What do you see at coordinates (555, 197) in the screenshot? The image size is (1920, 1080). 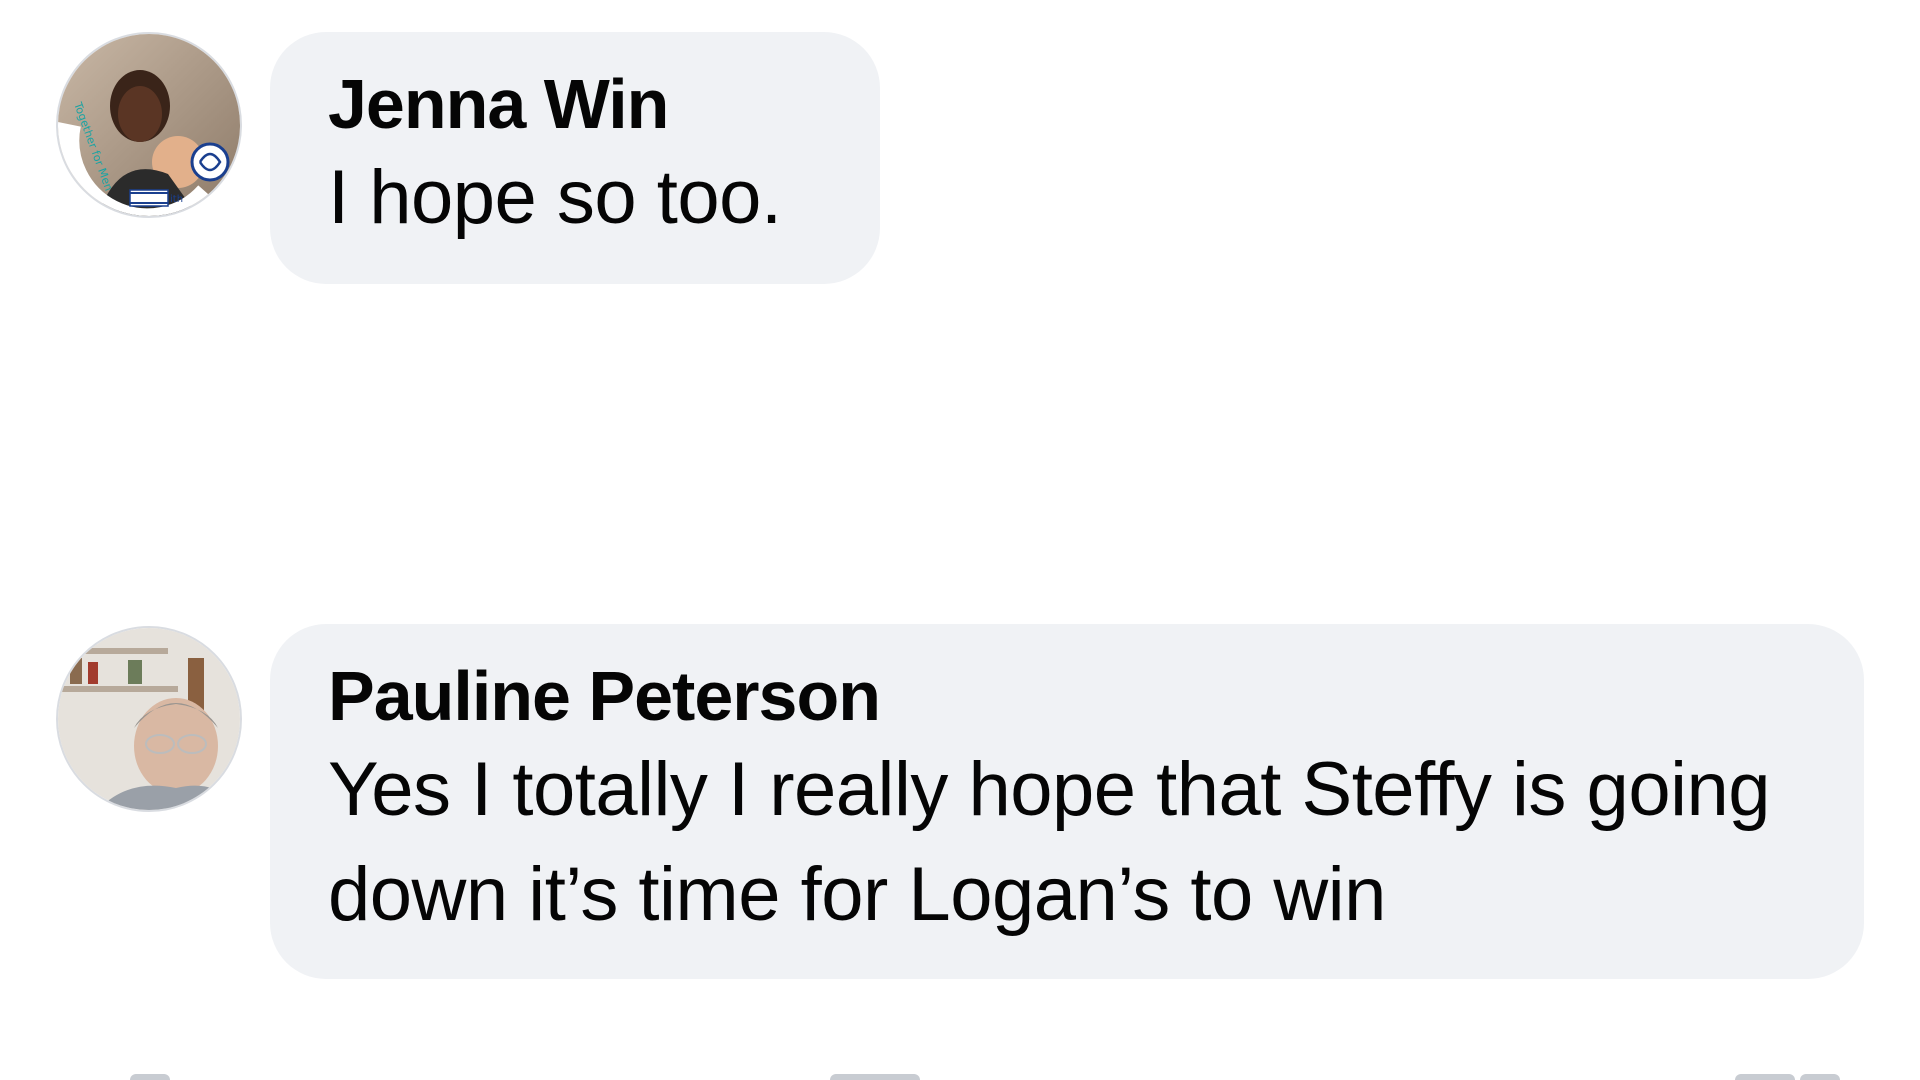 I see `comment-text: I hope so too.` at bounding box center [555, 197].